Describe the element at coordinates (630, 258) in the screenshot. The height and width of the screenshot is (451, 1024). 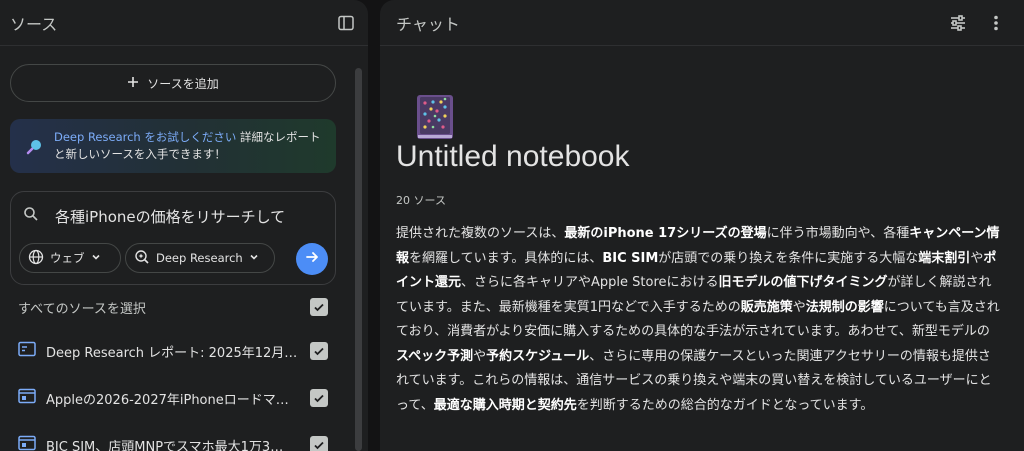
I see `summary-highlight: BIC SIM` at that location.